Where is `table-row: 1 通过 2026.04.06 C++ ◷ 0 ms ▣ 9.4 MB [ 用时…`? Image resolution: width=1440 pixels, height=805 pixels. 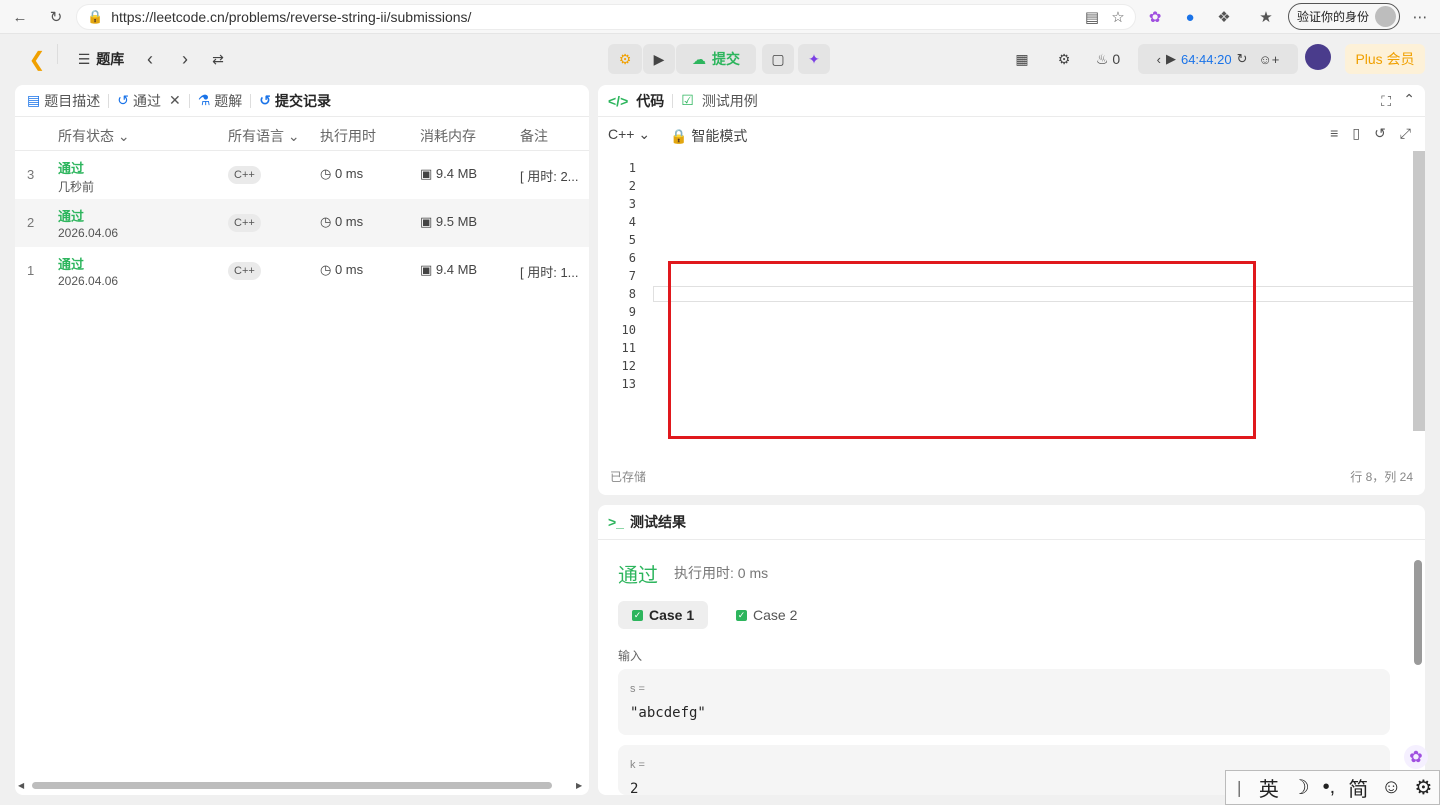
table-row: 1 通过 2026.04.06 C++ ◷ 0 ms ▣ 9.4 MB [ 用时… is located at coordinates (302, 271).